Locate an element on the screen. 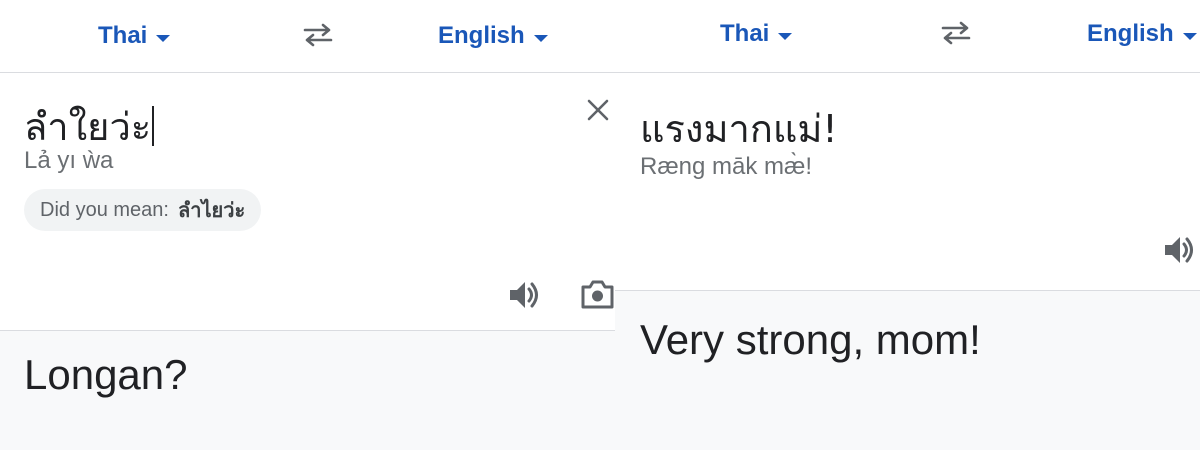  close-icon is located at coordinates (598, 110).